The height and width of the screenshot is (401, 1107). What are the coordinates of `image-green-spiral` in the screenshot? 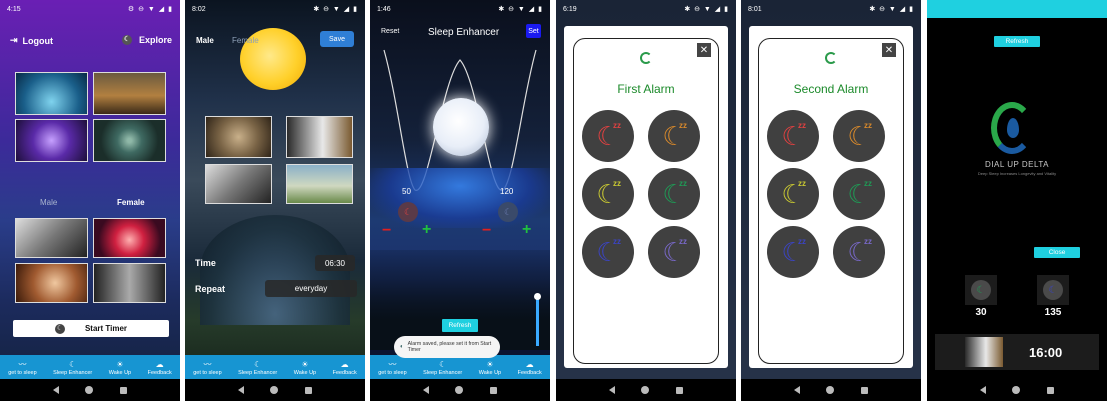 It's located at (129, 140).